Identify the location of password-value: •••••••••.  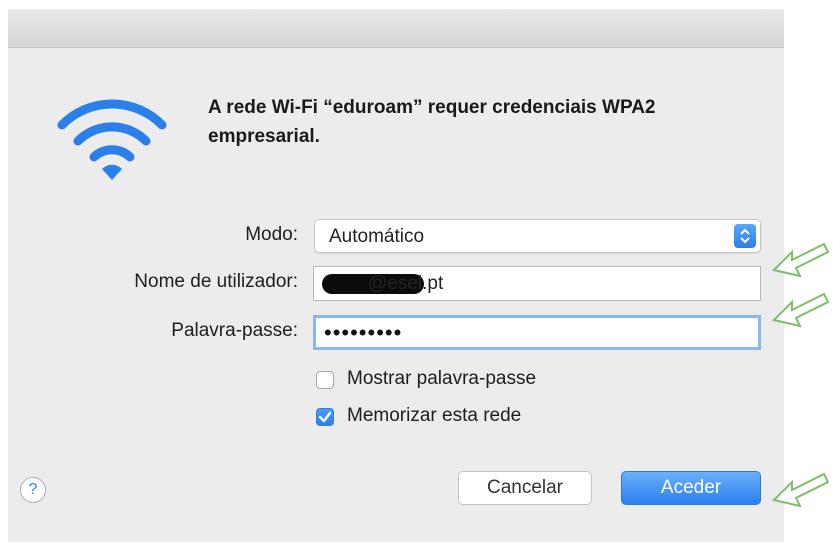
(363, 332).